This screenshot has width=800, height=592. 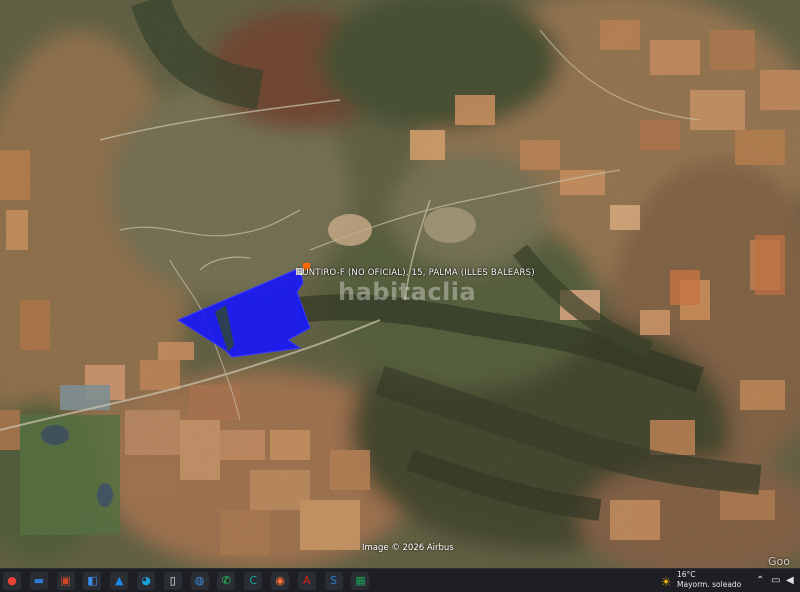 What do you see at coordinates (146, 581) in the screenshot?
I see `edge-icon: ◕` at bounding box center [146, 581].